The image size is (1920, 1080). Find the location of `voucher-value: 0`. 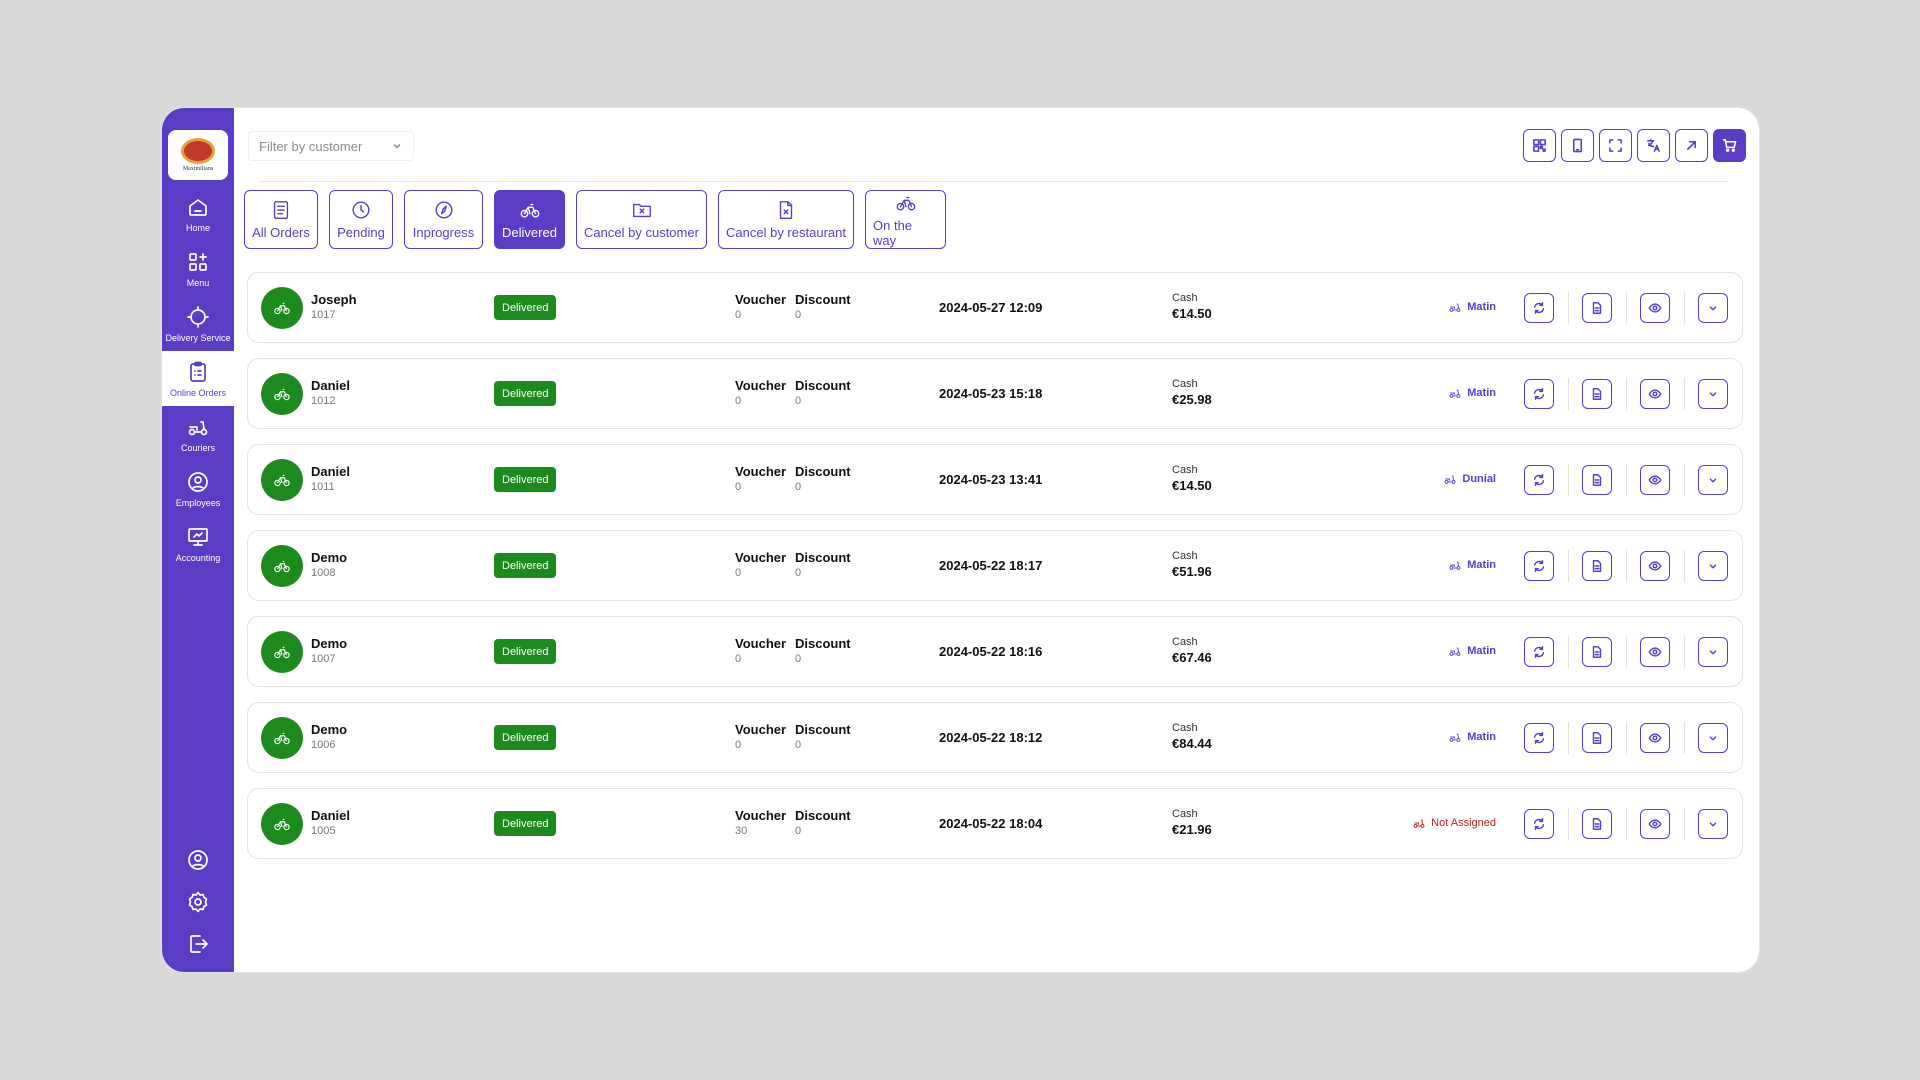

voucher-value: 0 is located at coordinates (738, 659).